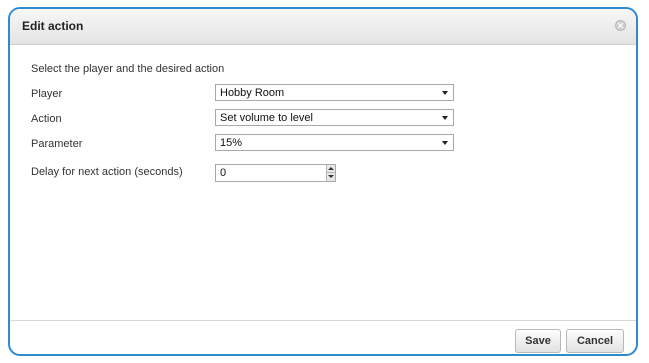 This screenshot has height=363, width=649. Describe the element at coordinates (620, 25) in the screenshot. I see `close-icon` at that location.